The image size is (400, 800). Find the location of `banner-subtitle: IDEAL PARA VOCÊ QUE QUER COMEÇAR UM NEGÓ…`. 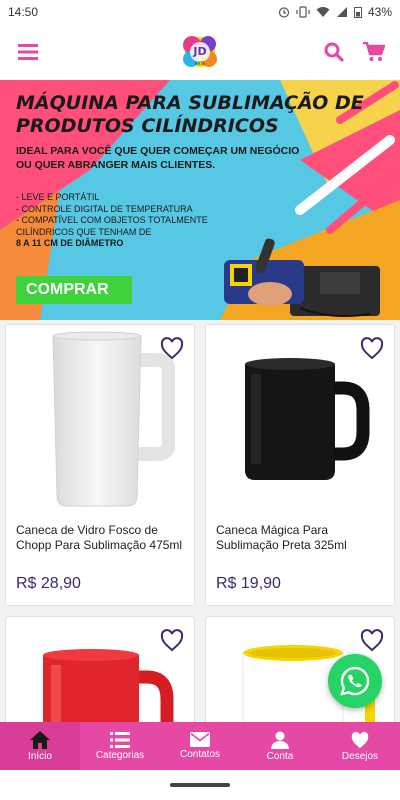

banner-subtitle: IDEAL PARA VOCÊ QUE QUER COMEÇAR UM NEGÓ… is located at coordinates (158, 158).